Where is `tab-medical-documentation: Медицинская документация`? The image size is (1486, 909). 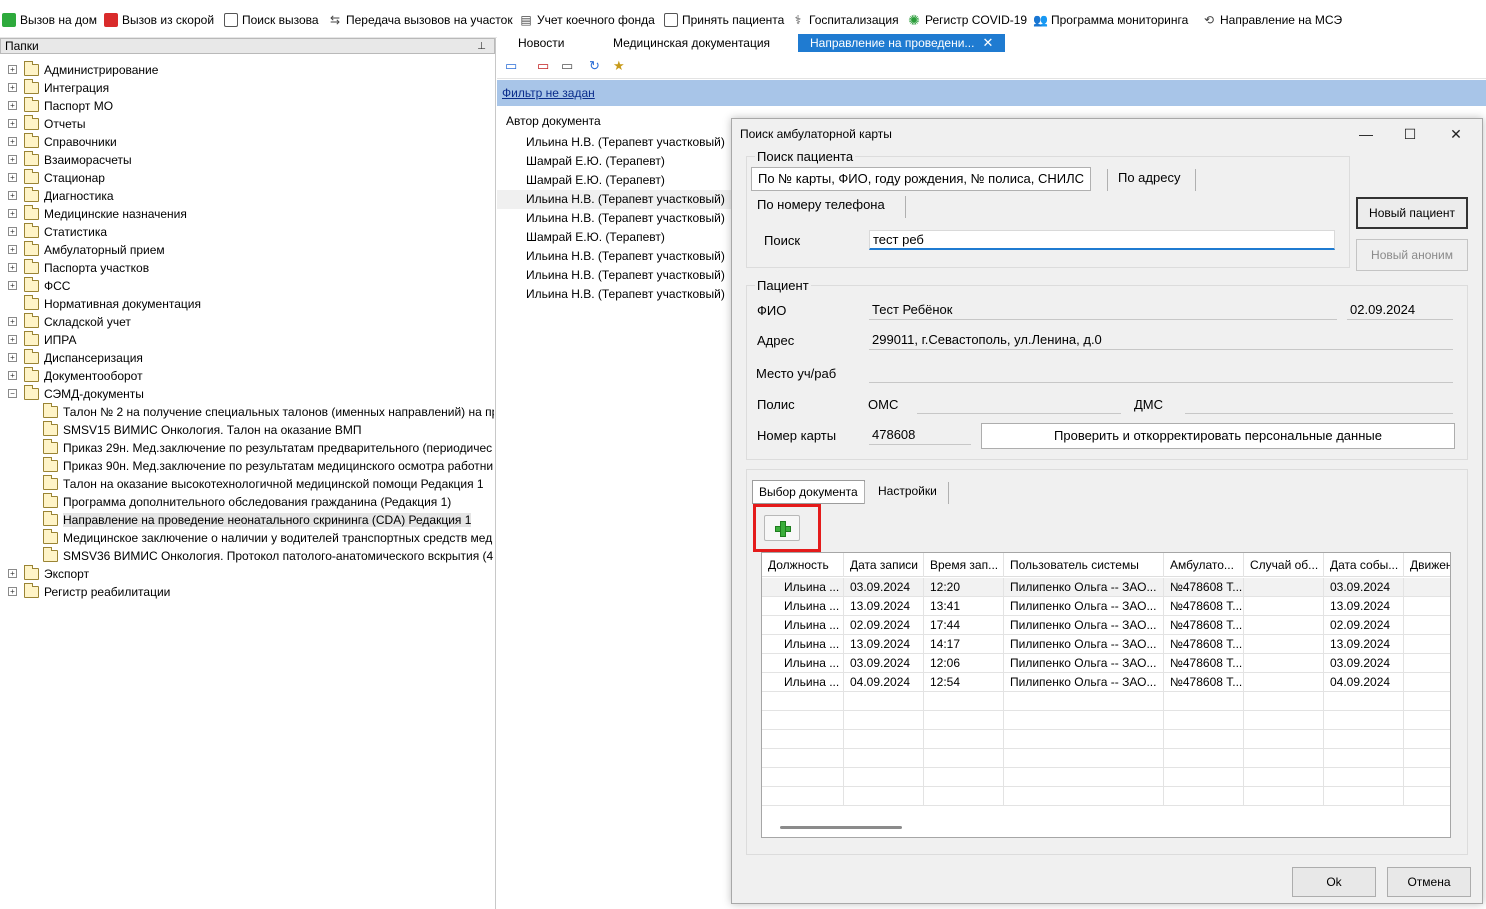 tab-medical-documentation: Медицинская документация is located at coordinates (691, 43).